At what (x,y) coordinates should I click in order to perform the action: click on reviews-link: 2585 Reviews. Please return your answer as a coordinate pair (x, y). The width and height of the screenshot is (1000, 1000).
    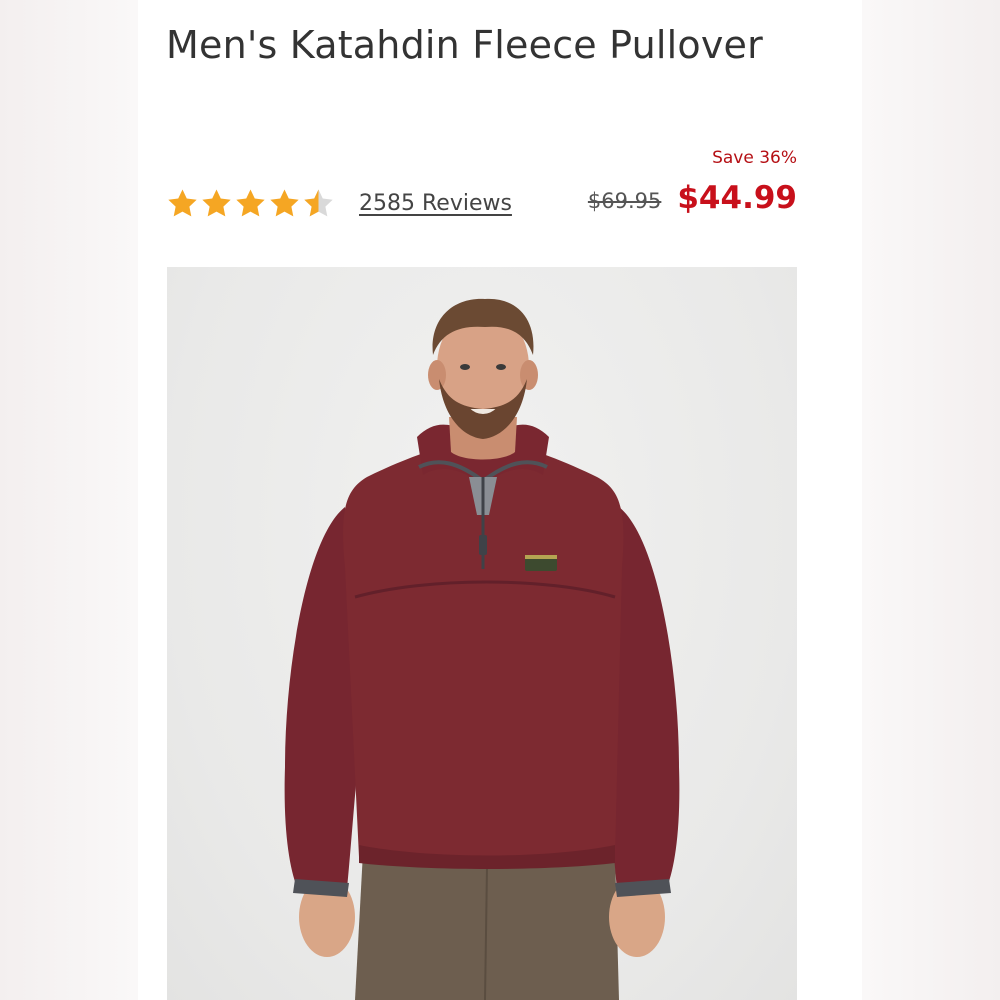
    Looking at the image, I should click on (435, 203).